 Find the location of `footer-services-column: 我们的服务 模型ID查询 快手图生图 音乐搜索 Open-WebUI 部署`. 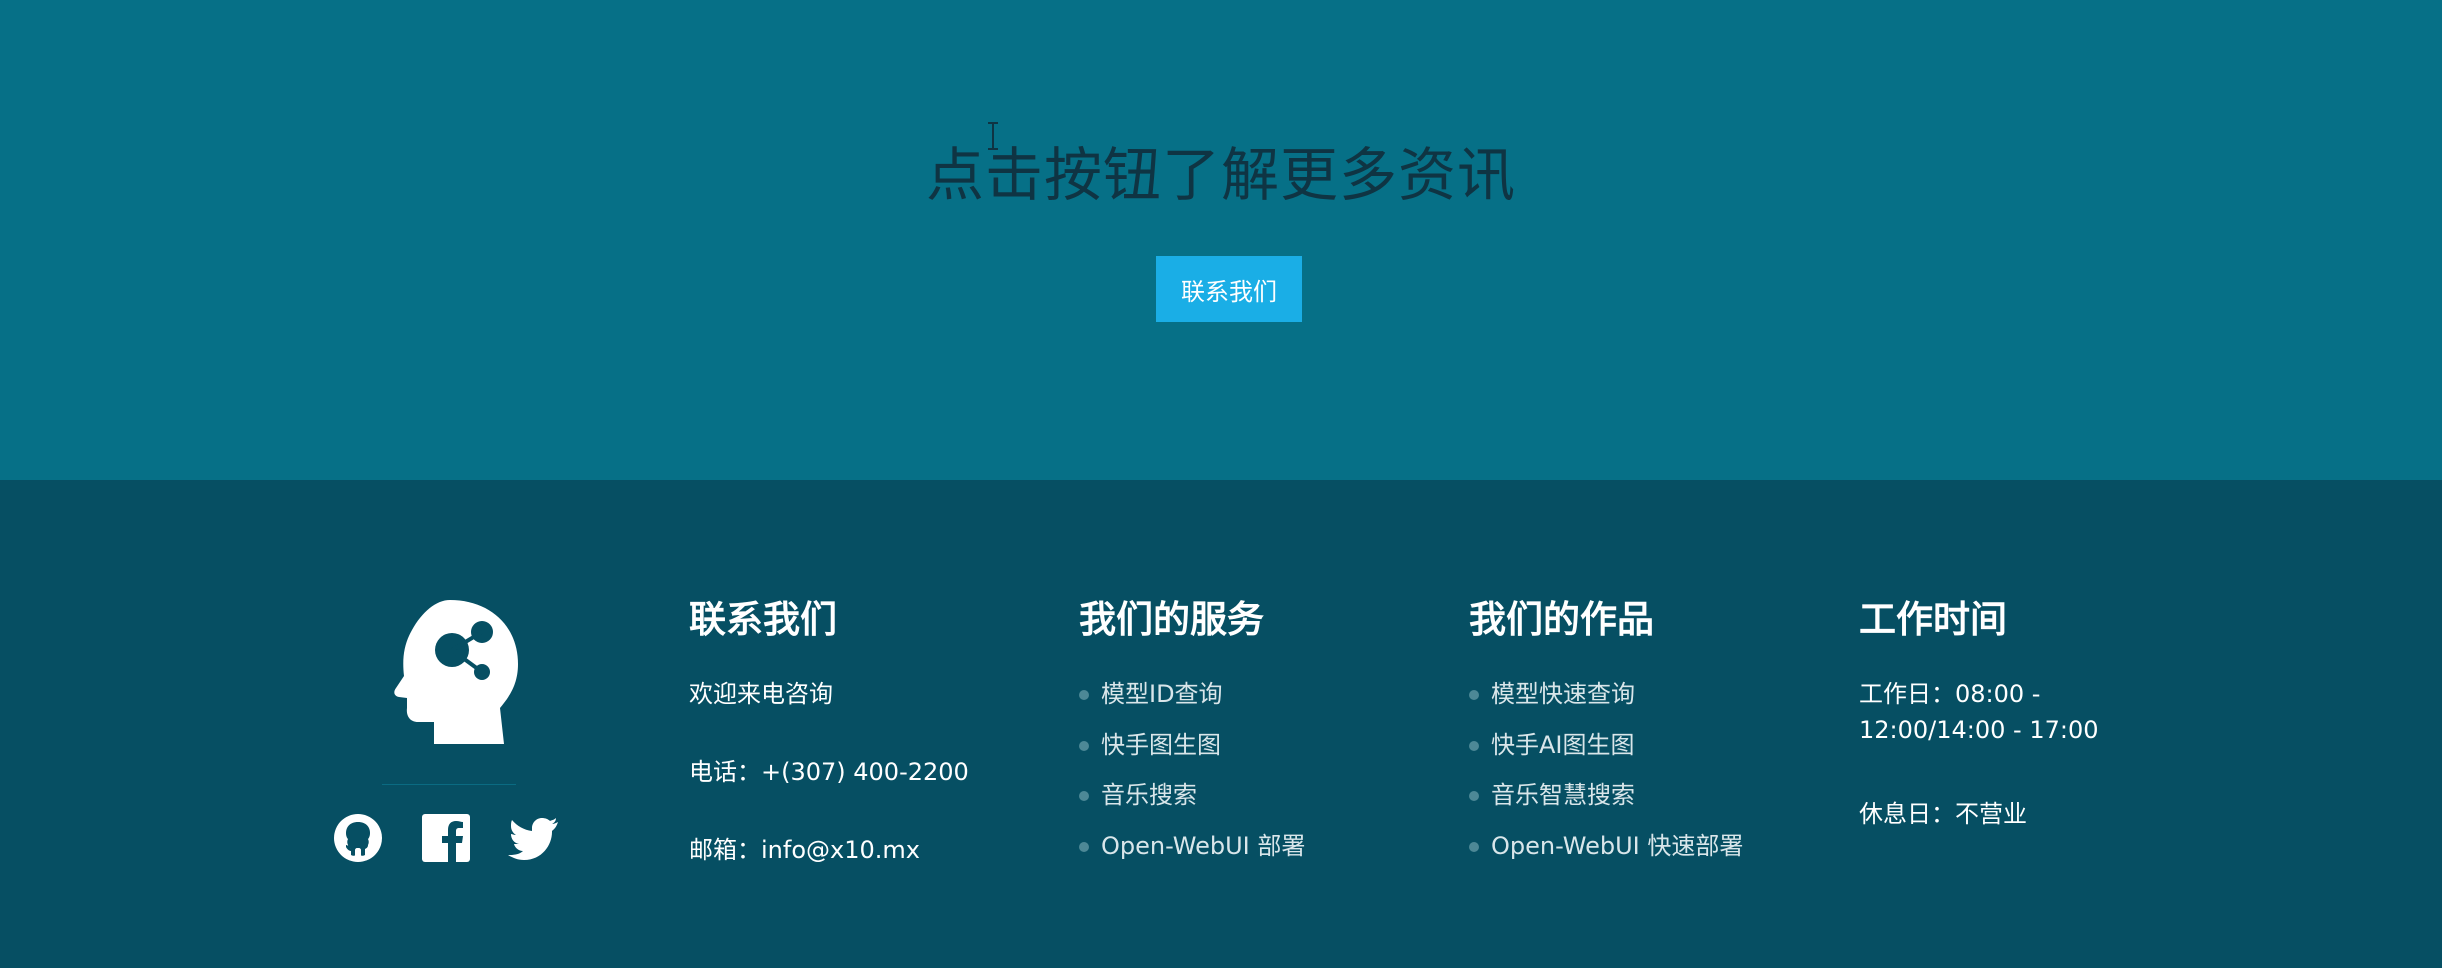

footer-services-column: 我们的服务 模型ID查询 快手图生图 音乐搜索 Open-WebUI 部署 is located at coordinates (1192, 728).